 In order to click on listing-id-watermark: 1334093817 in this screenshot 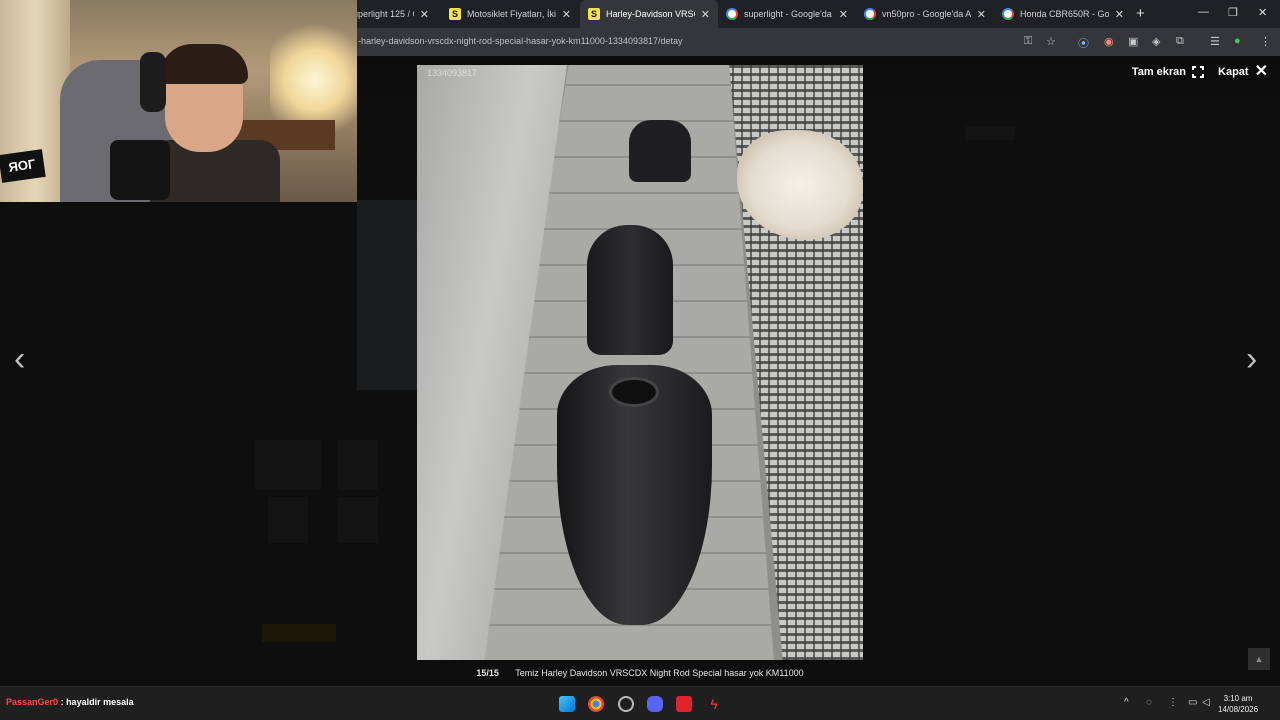, I will do `click(452, 73)`.